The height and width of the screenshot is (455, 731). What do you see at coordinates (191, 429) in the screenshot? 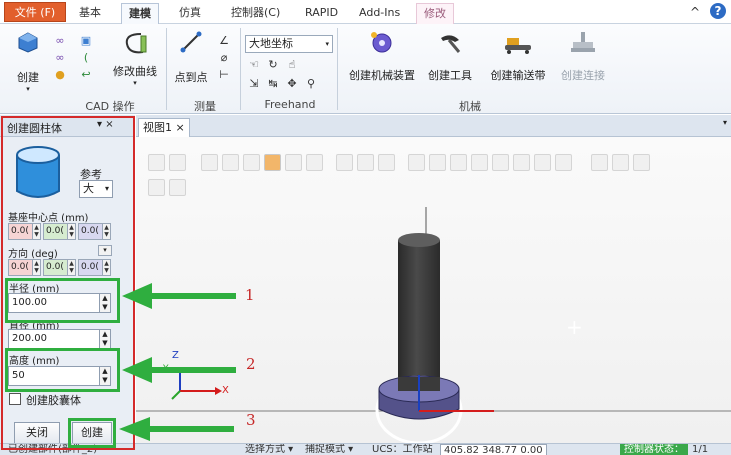
I see `arrow-3-shaft` at bounding box center [191, 429].